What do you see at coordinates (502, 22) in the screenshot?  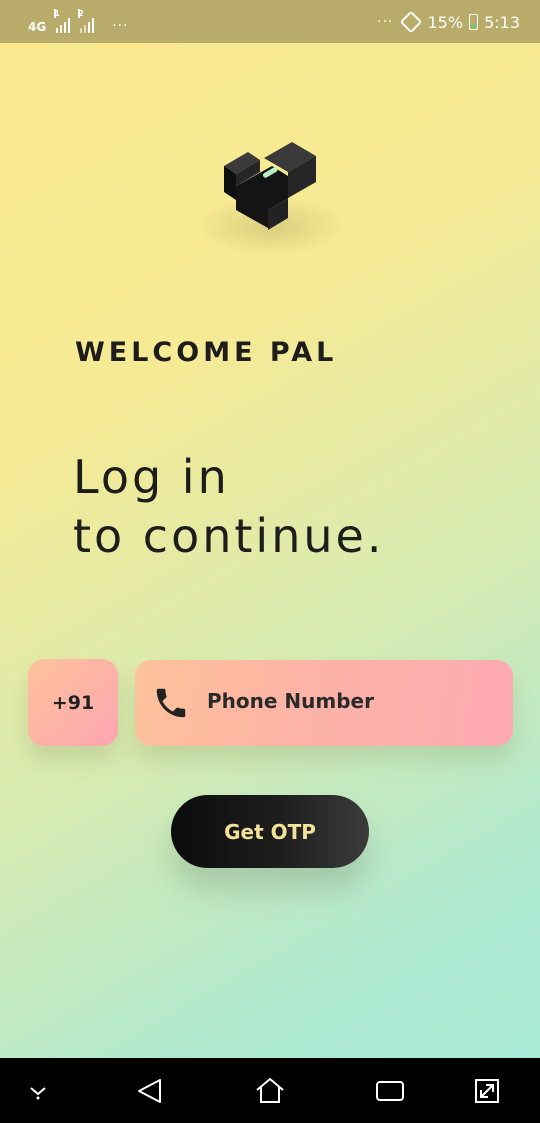 I see `status-time: 5:13` at bounding box center [502, 22].